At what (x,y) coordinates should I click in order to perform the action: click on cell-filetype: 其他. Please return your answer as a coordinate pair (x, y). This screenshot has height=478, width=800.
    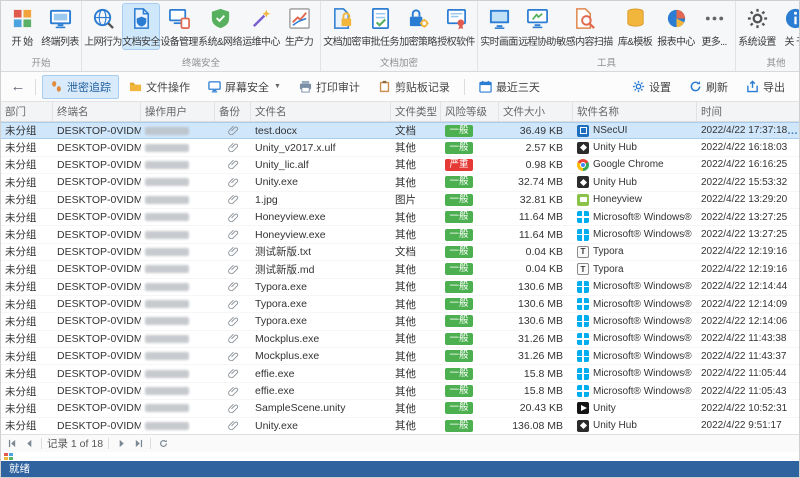
    Looking at the image, I should click on (405, 374).